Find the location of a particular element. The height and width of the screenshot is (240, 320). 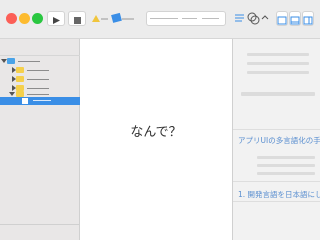

run-button is located at coordinates (56, 18).